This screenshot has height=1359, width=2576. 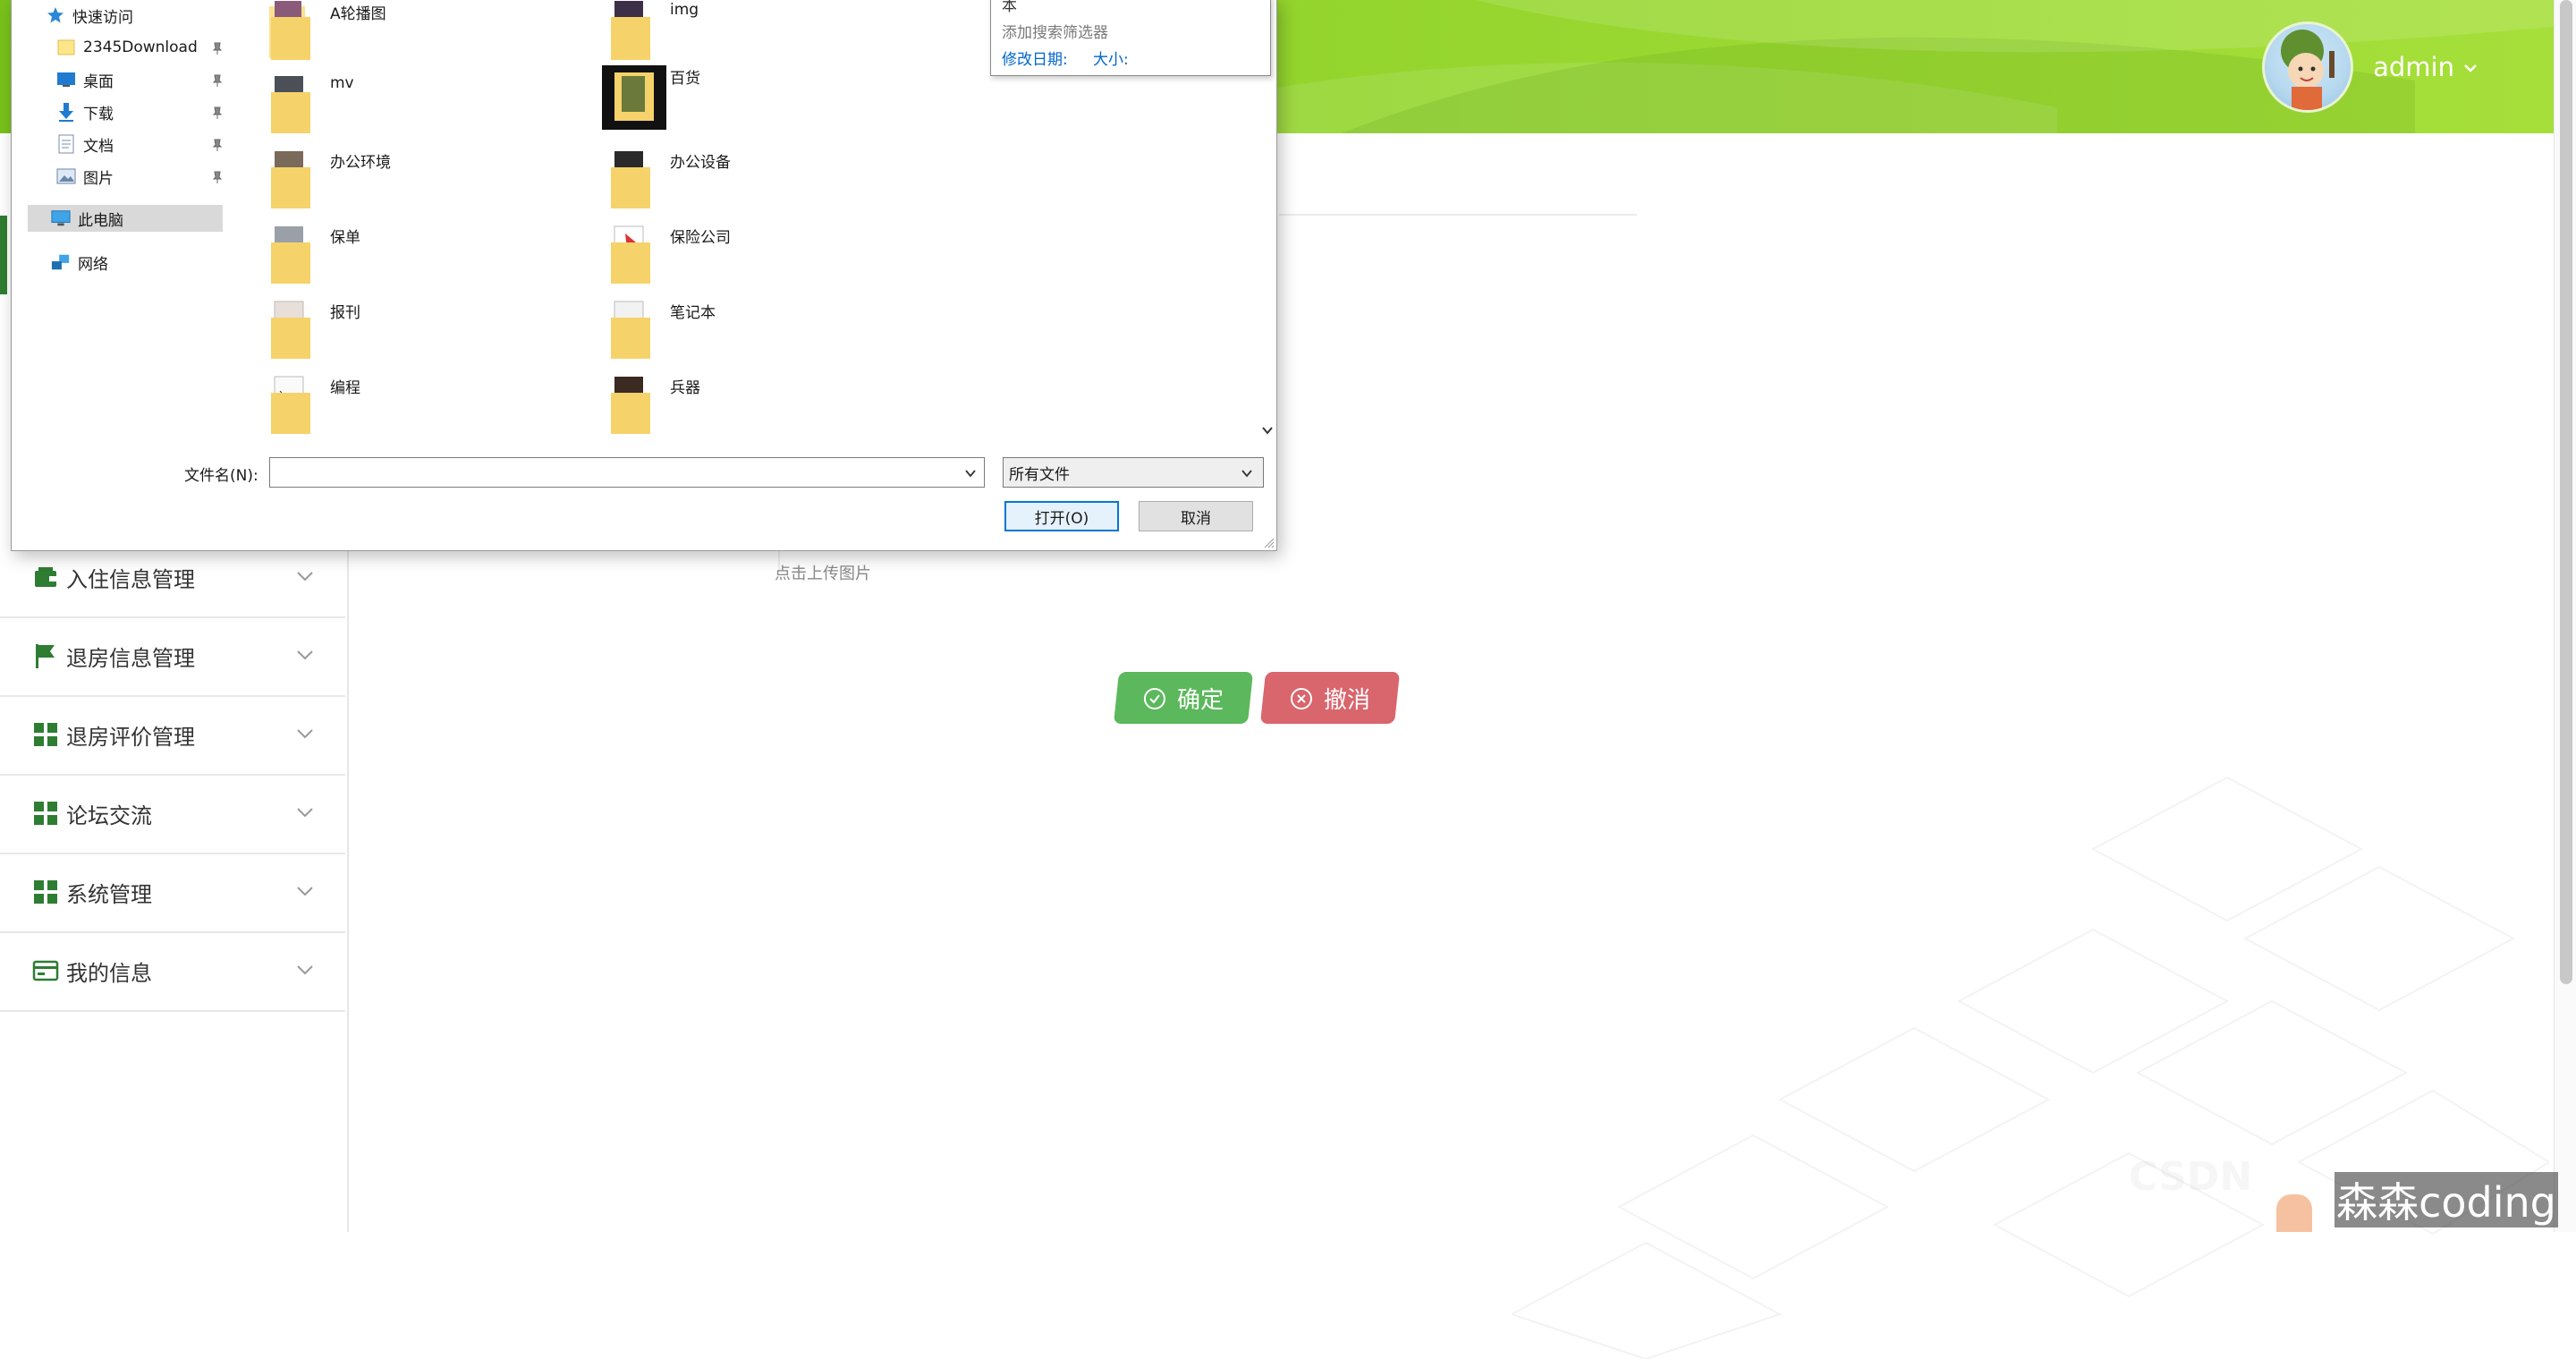 What do you see at coordinates (358, 14) in the screenshot?
I see `file-name: A轮播图` at bounding box center [358, 14].